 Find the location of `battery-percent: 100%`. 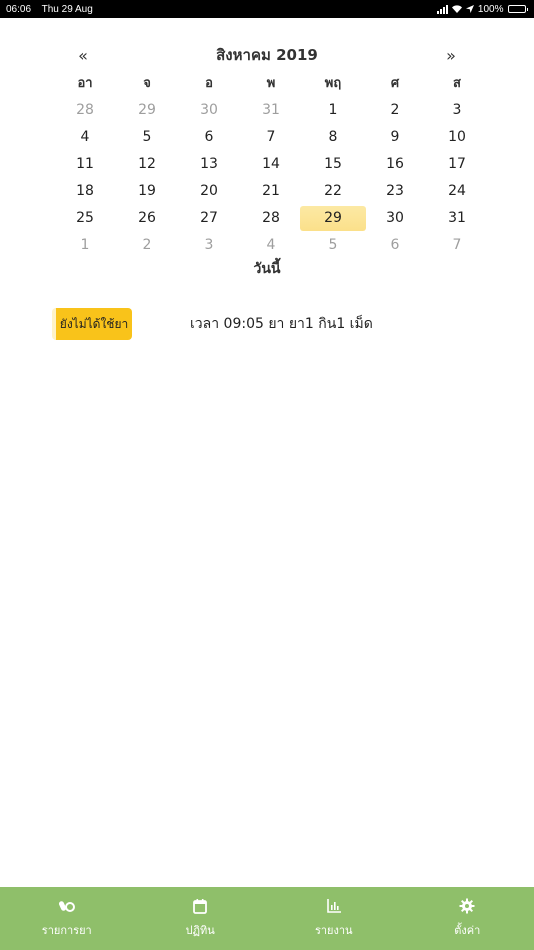

battery-percent: 100% is located at coordinates (490, 9).